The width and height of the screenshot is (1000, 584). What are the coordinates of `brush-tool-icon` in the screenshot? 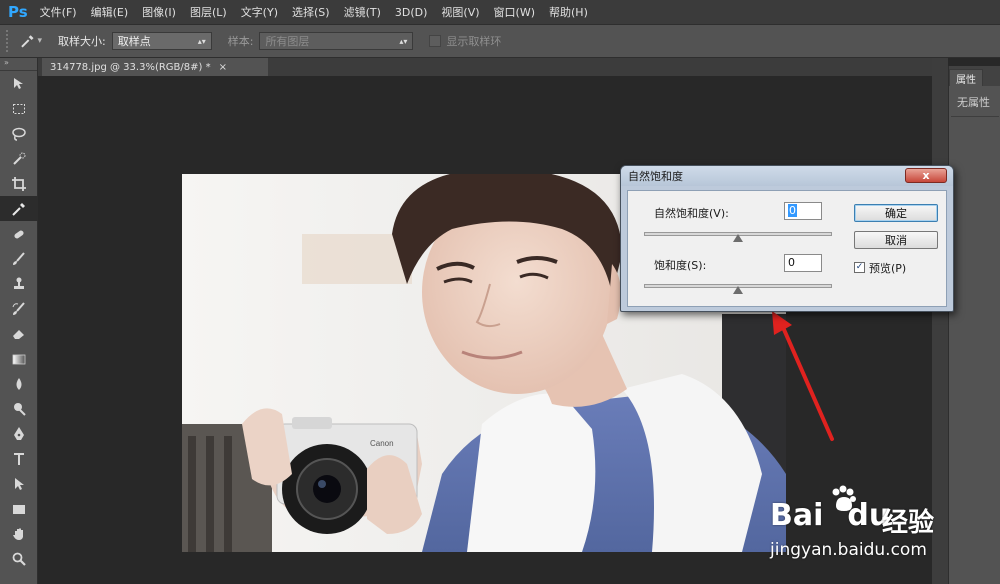 It's located at (19, 258).